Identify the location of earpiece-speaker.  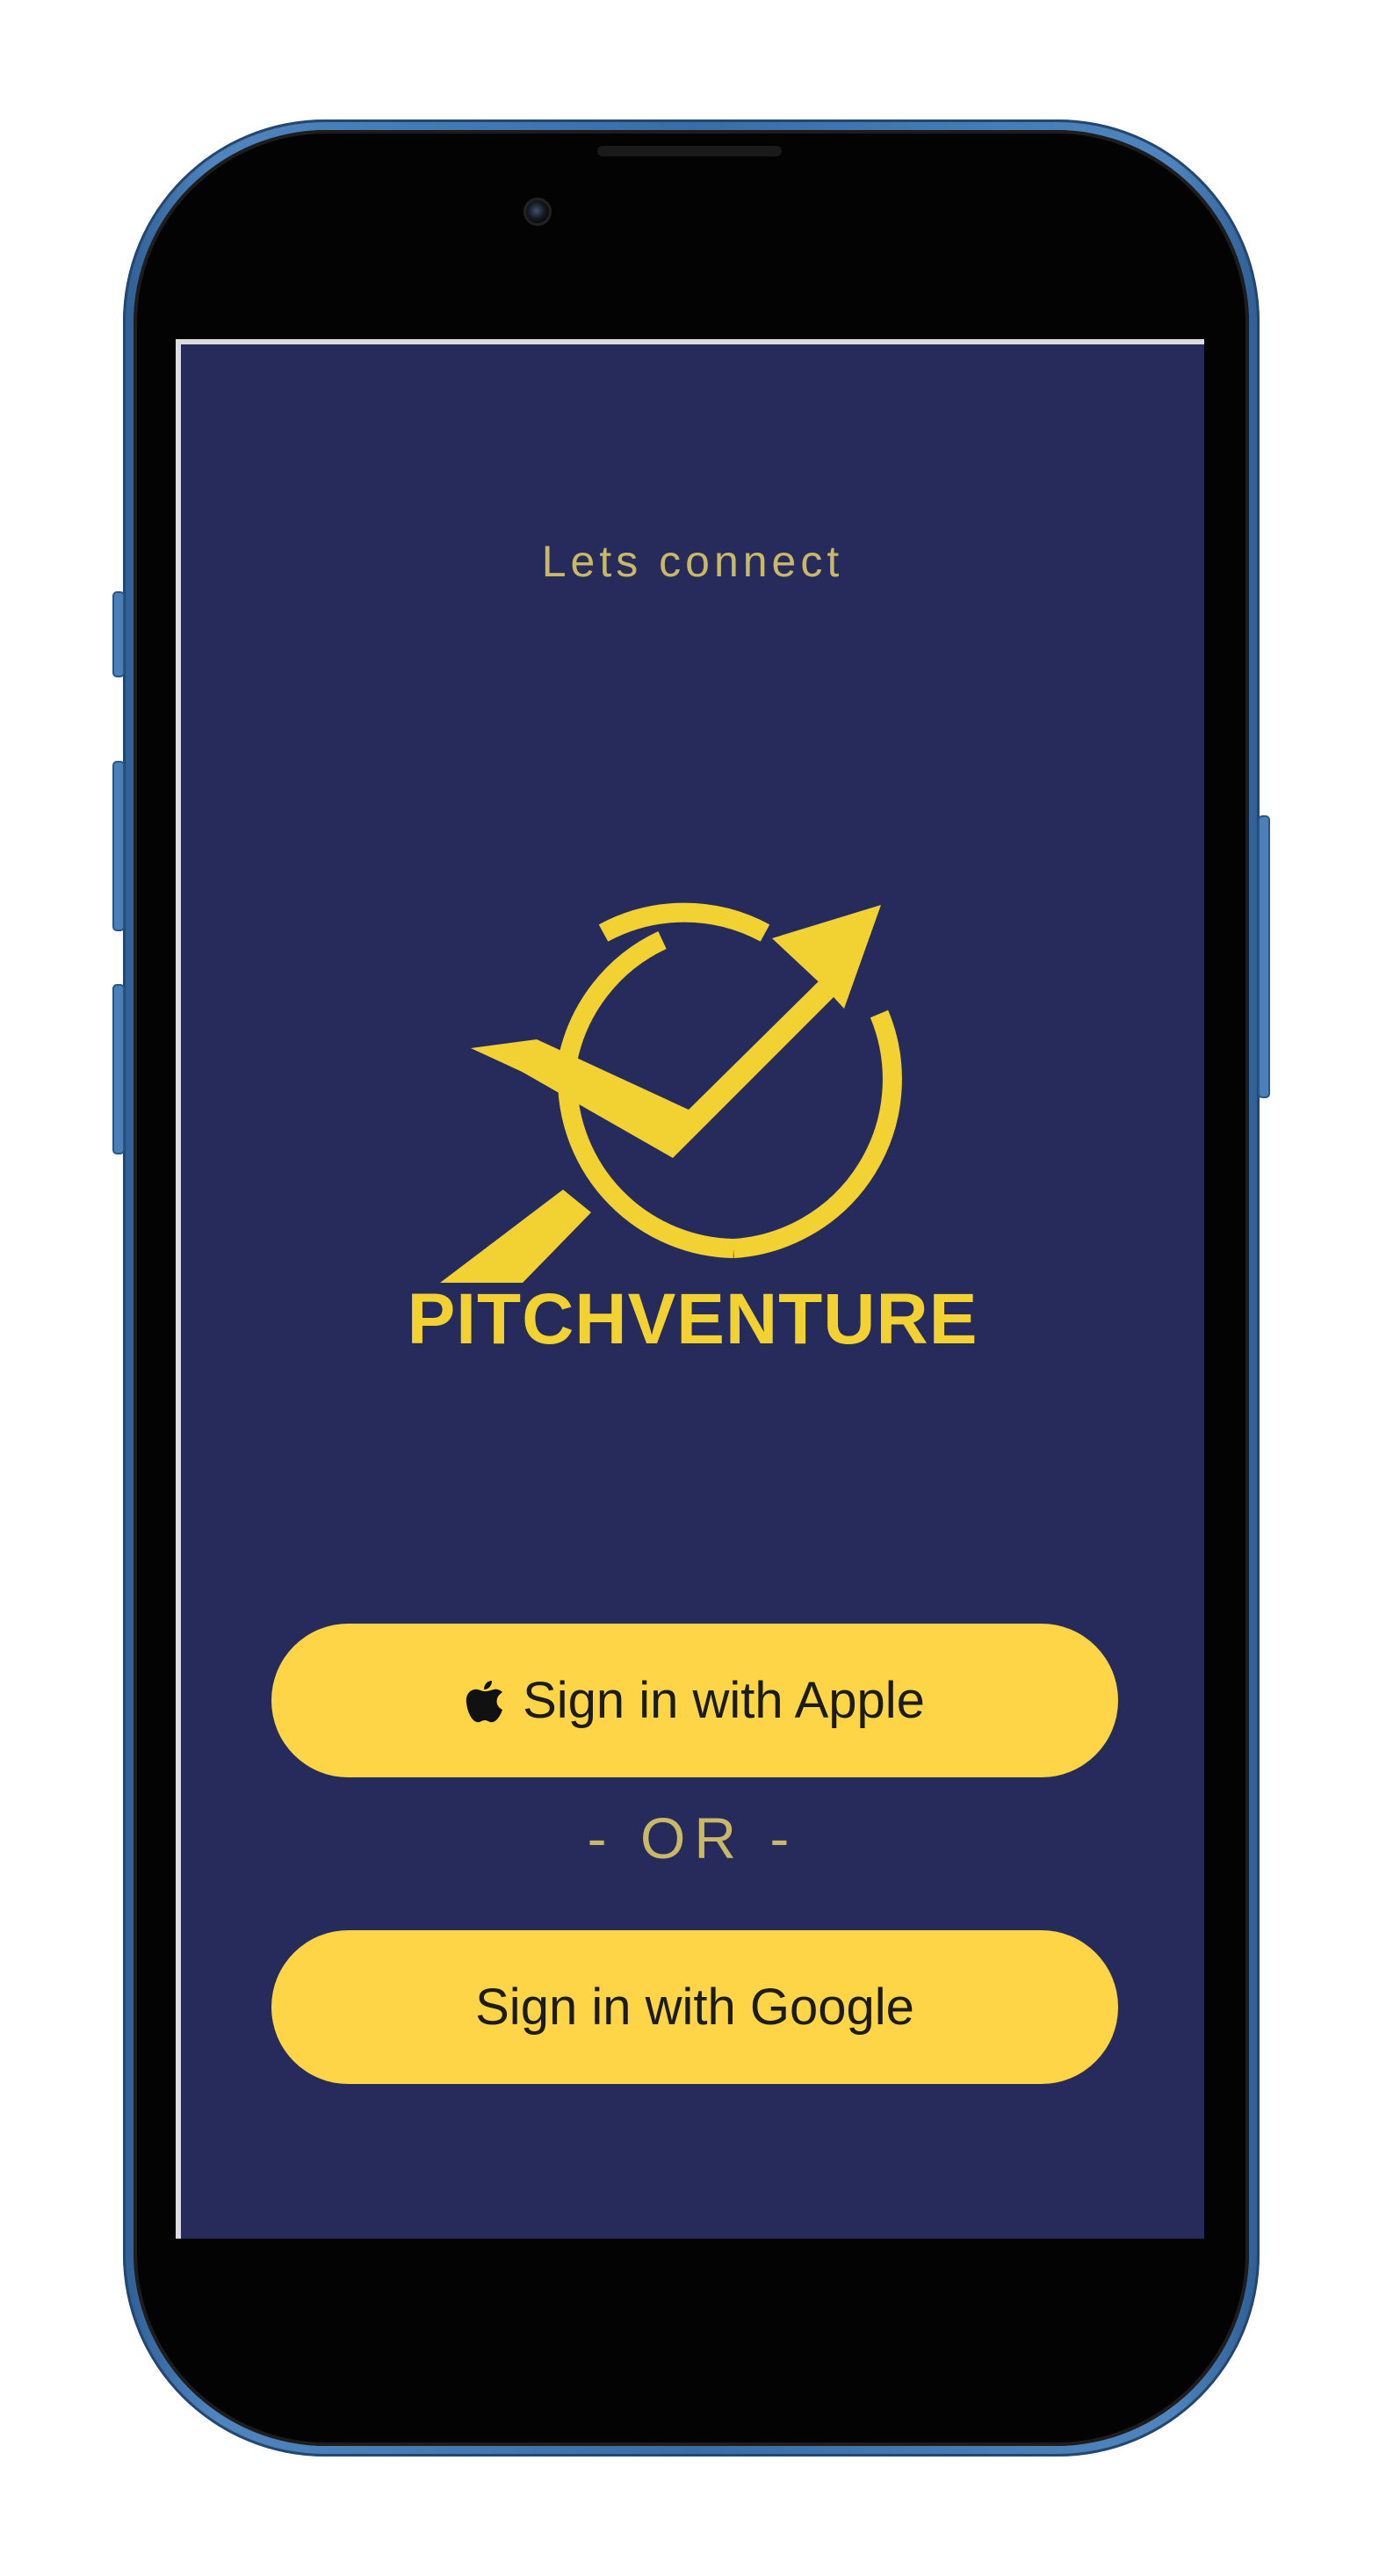
(689, 151).